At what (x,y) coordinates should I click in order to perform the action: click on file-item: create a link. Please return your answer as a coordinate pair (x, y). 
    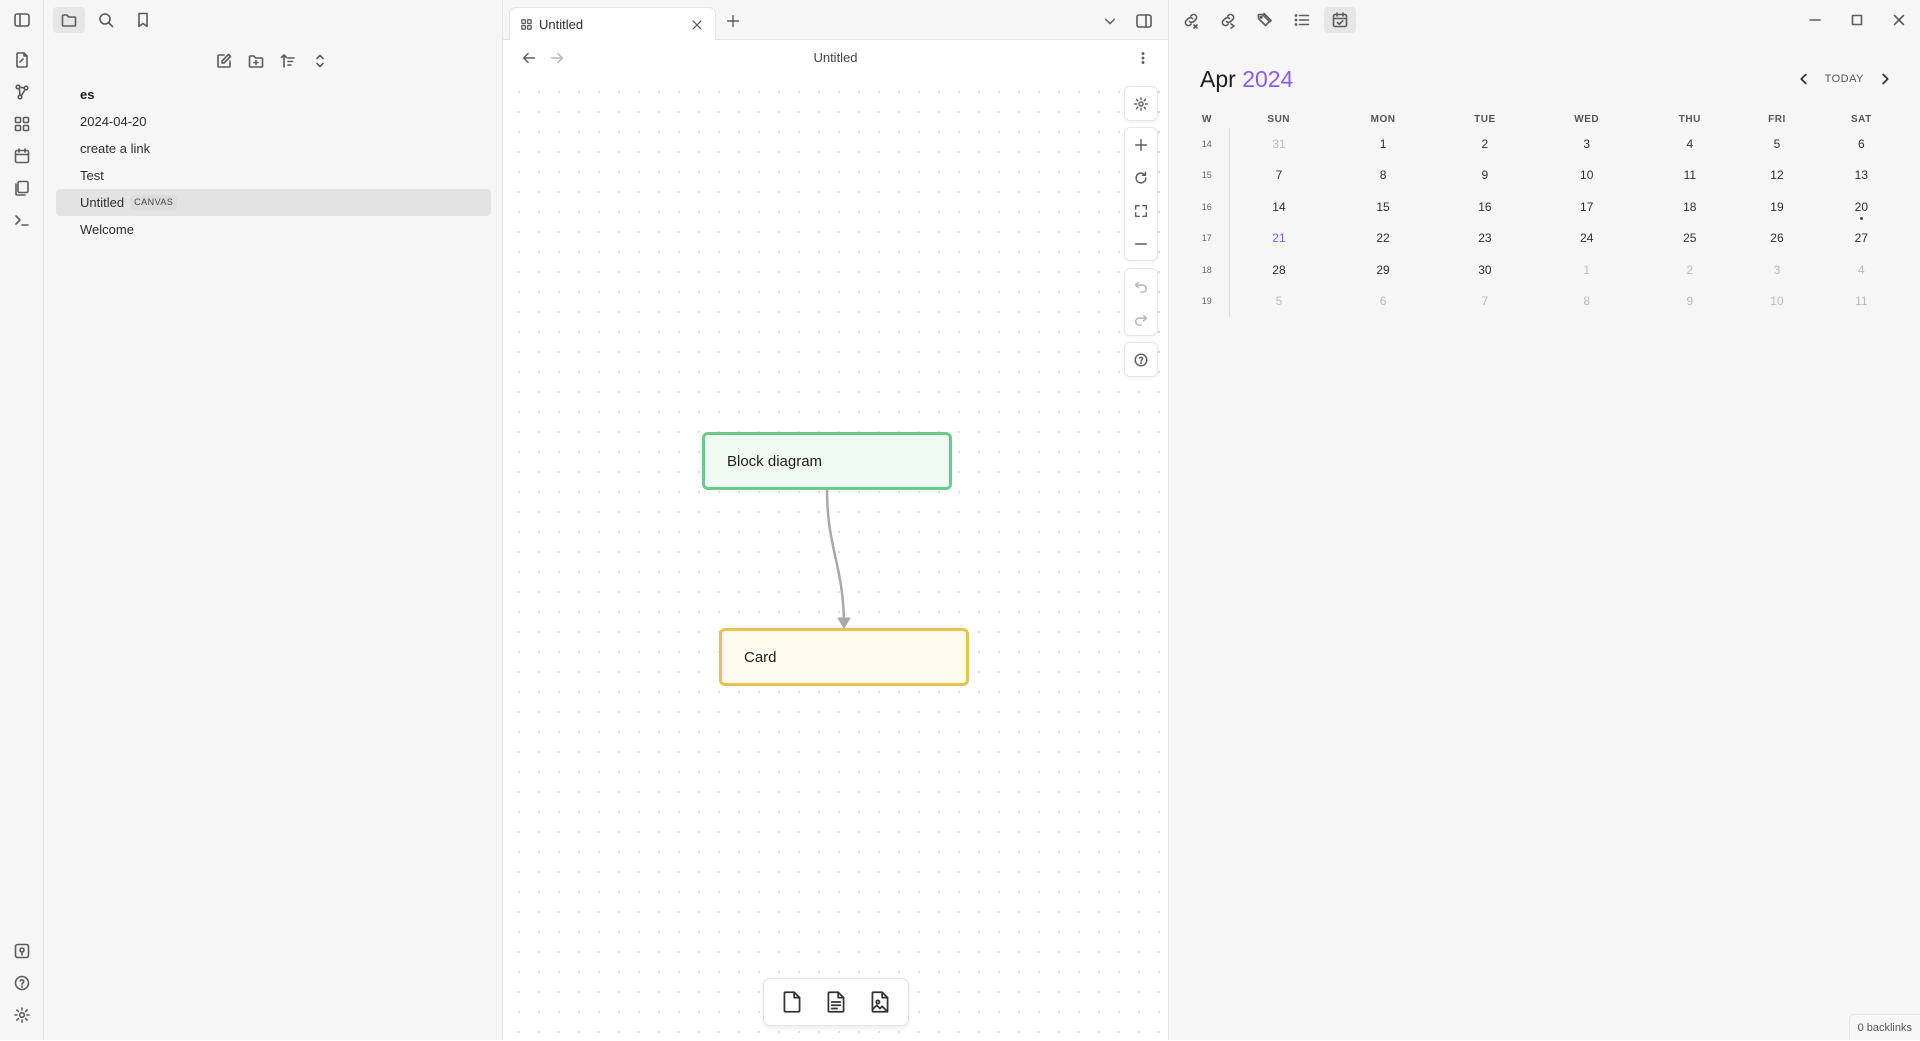
    Looking at the image, I should click on (273, 148).